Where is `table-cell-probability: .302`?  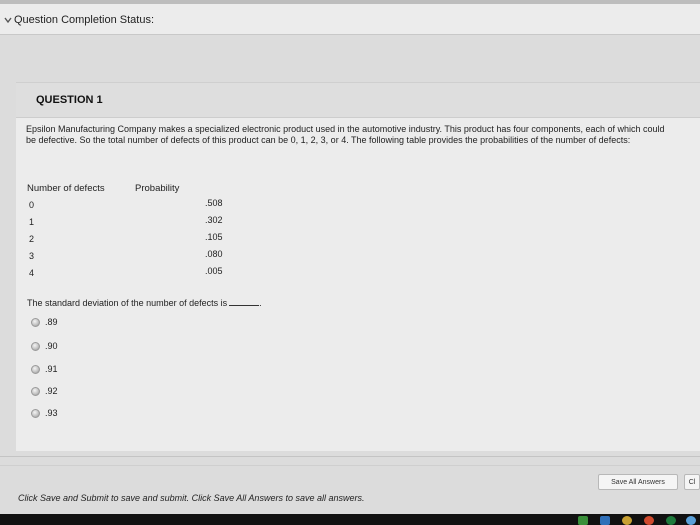
table-cell-probability: .302 is located at coordinates (214, 220).